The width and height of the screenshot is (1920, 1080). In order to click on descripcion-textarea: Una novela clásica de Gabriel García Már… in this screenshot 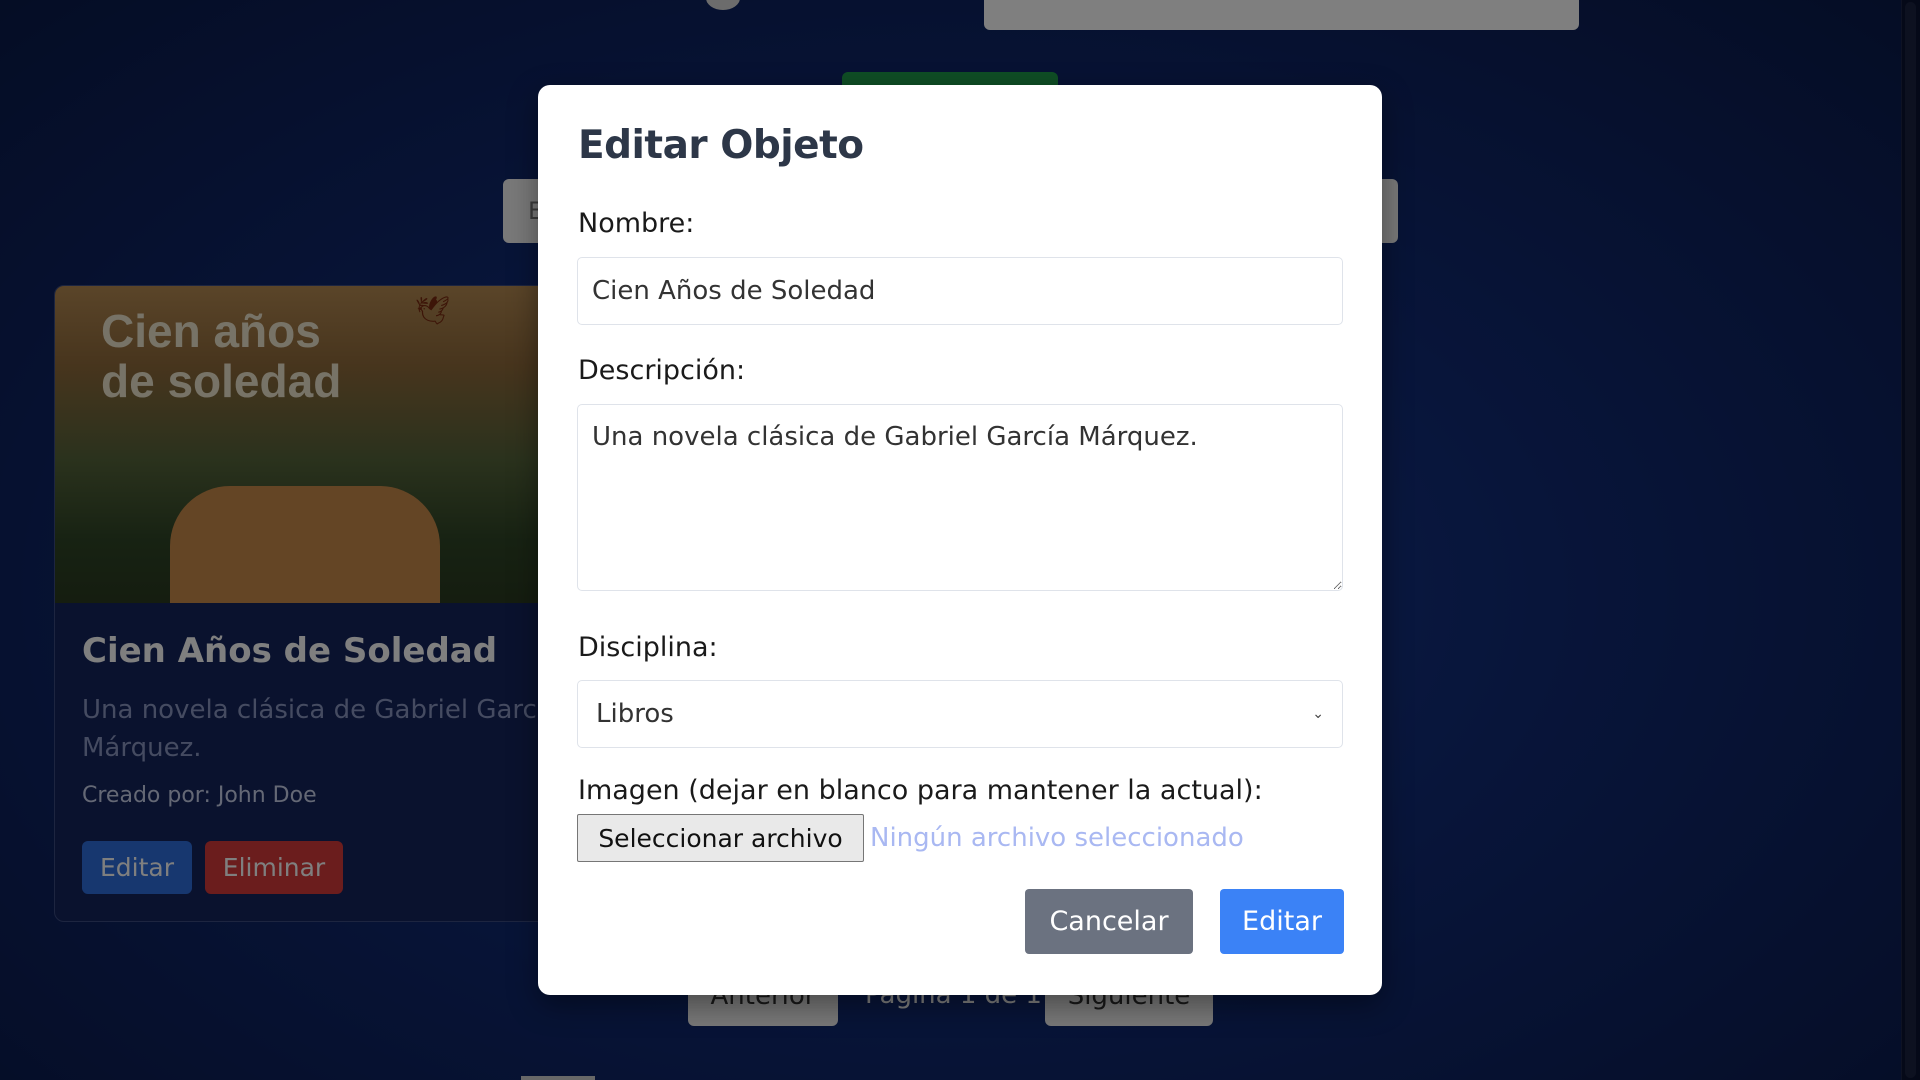, I will do `click(960, 497)`.